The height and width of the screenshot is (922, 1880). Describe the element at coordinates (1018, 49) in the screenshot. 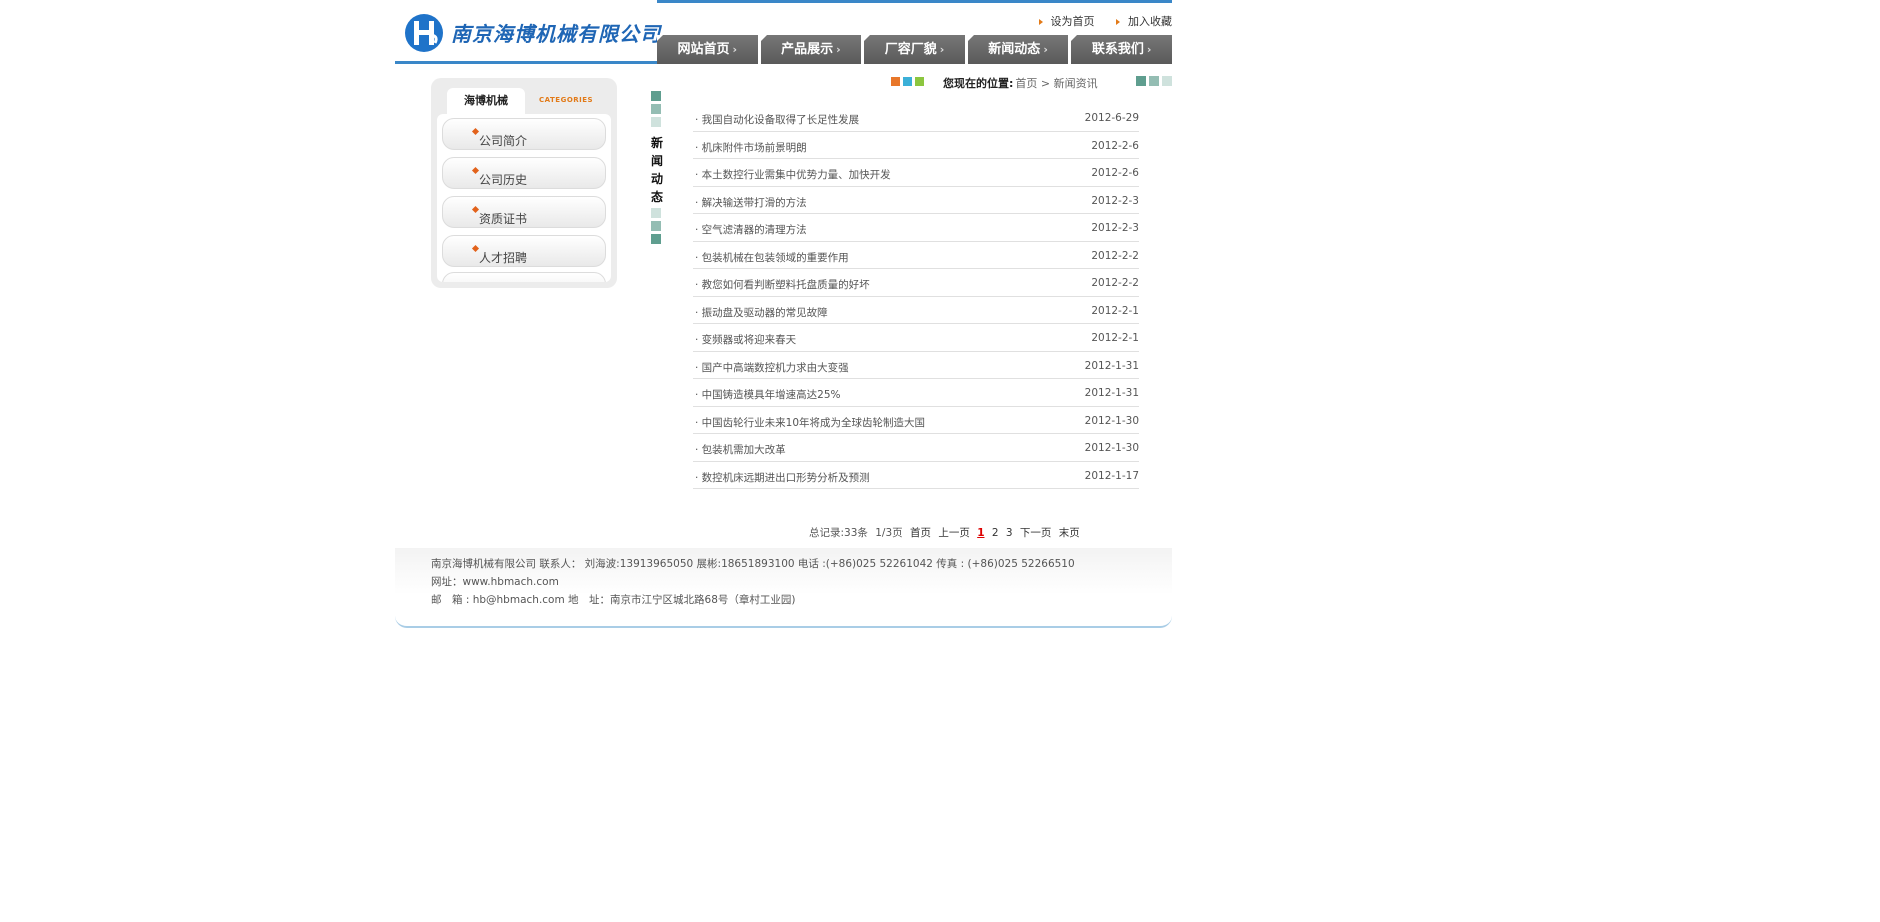

I see `nav-news: 新闻动态 ›` at that location.